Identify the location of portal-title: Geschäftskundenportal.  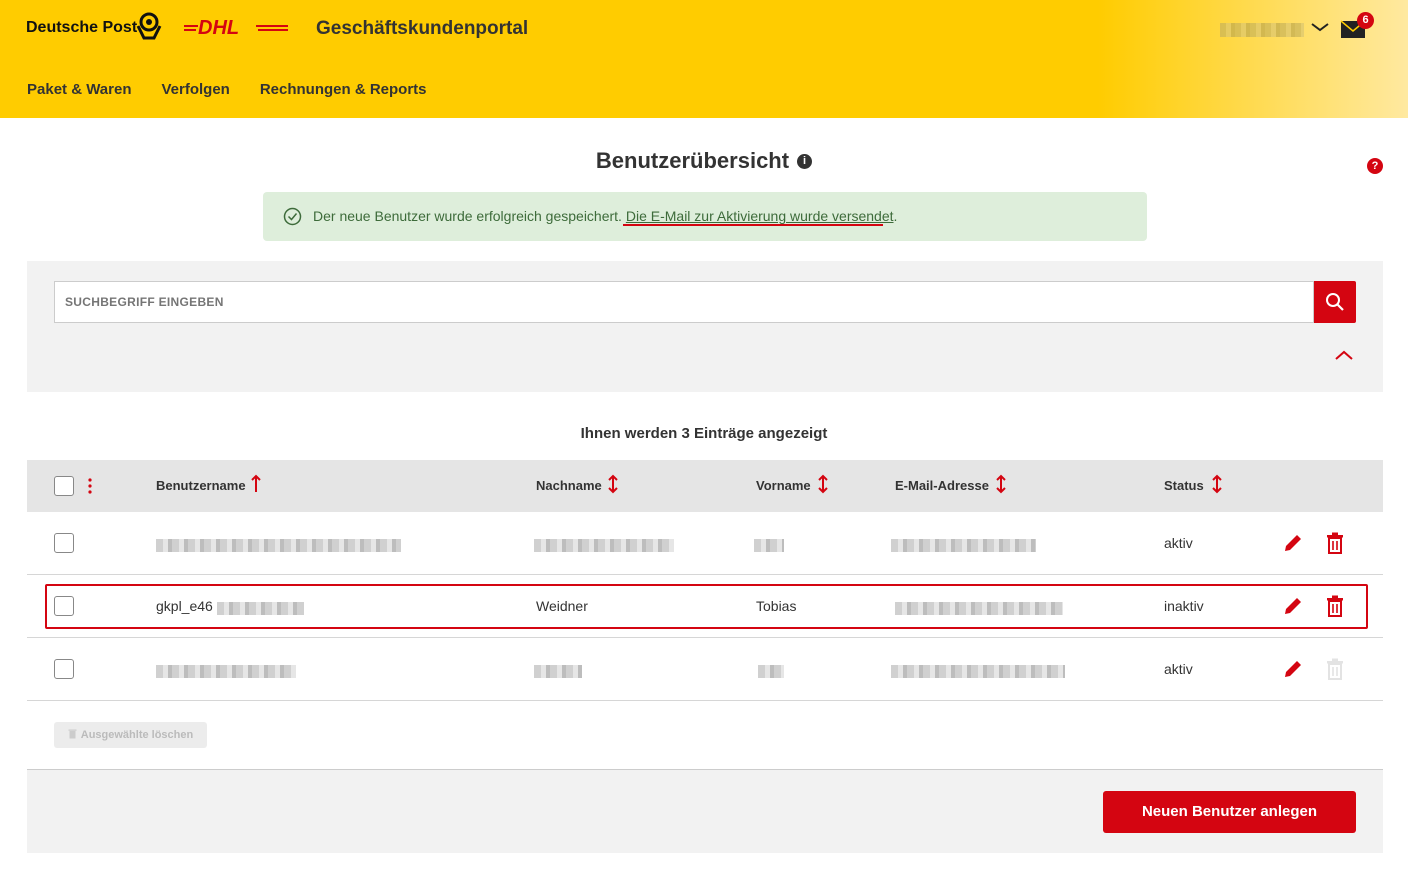
(422, 28).